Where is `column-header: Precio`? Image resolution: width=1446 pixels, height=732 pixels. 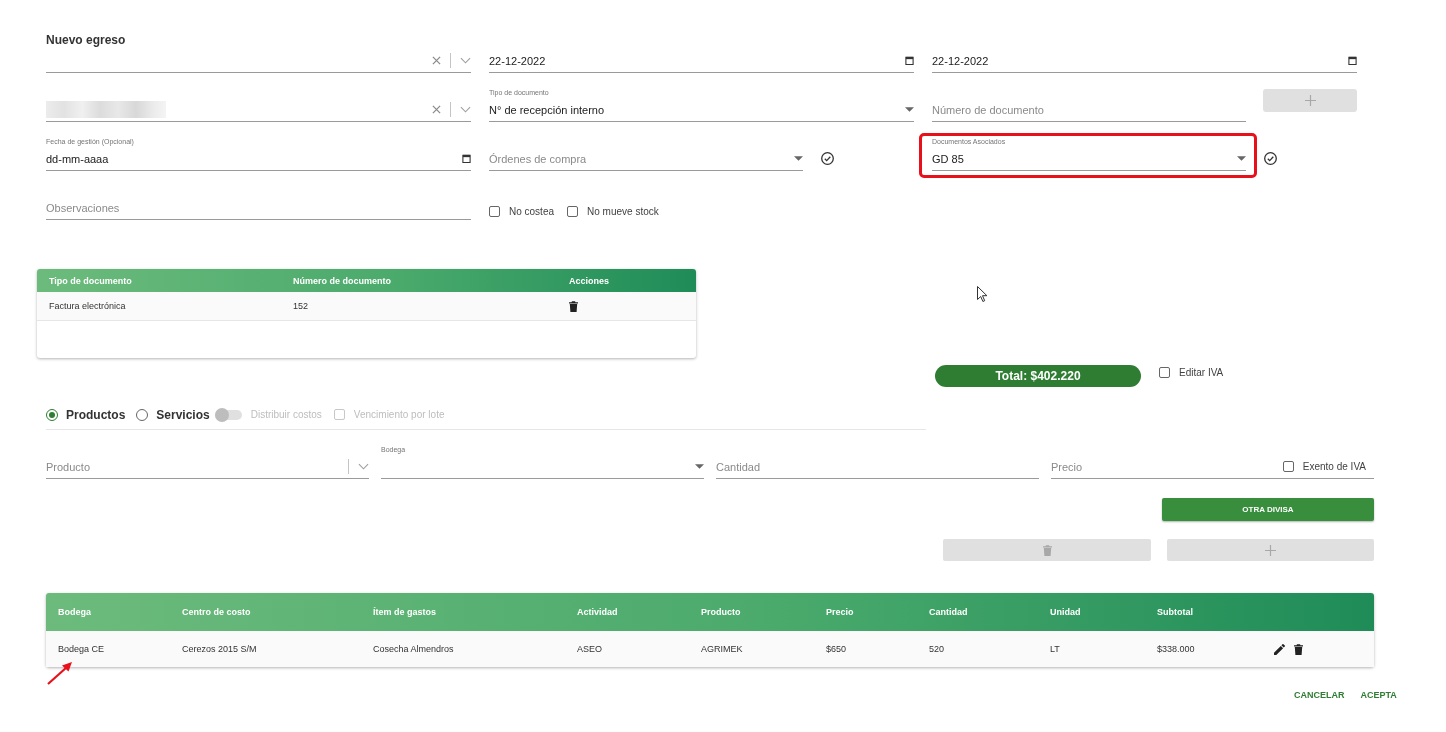
column-header: Precio is located at coordinates (840, 612).